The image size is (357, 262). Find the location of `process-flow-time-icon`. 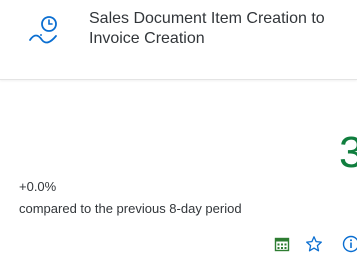

process-flow-time-icon is located at coordinates (45, 29).